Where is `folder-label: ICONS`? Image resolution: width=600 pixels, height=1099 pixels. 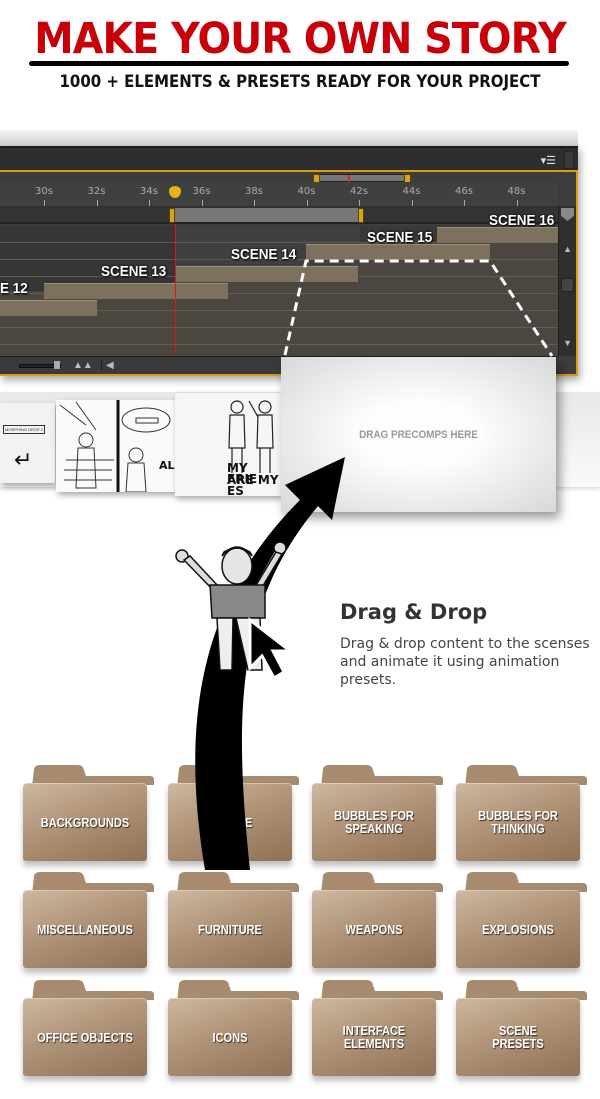
folder-label: ICONS is located at coordinates (230, 1037).